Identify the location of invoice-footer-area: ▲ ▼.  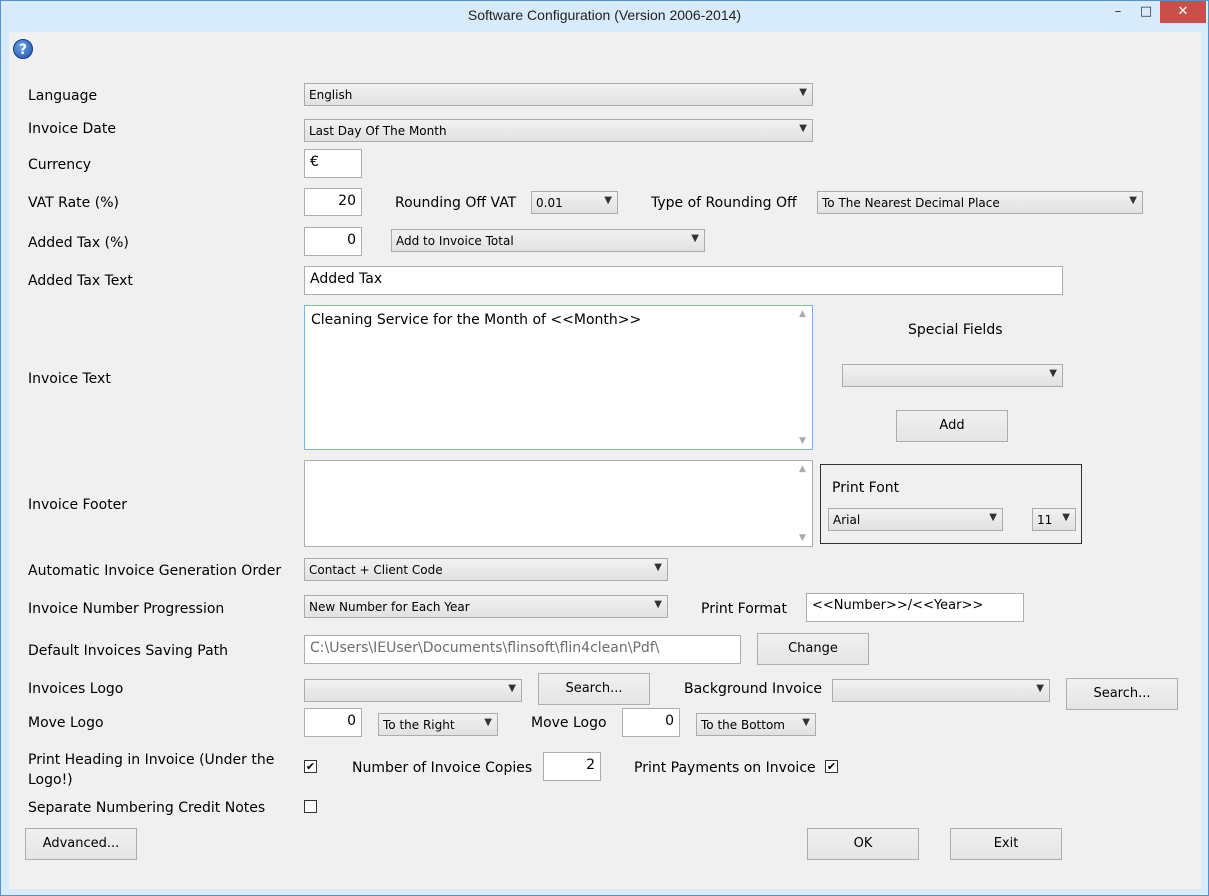
(558, 503).